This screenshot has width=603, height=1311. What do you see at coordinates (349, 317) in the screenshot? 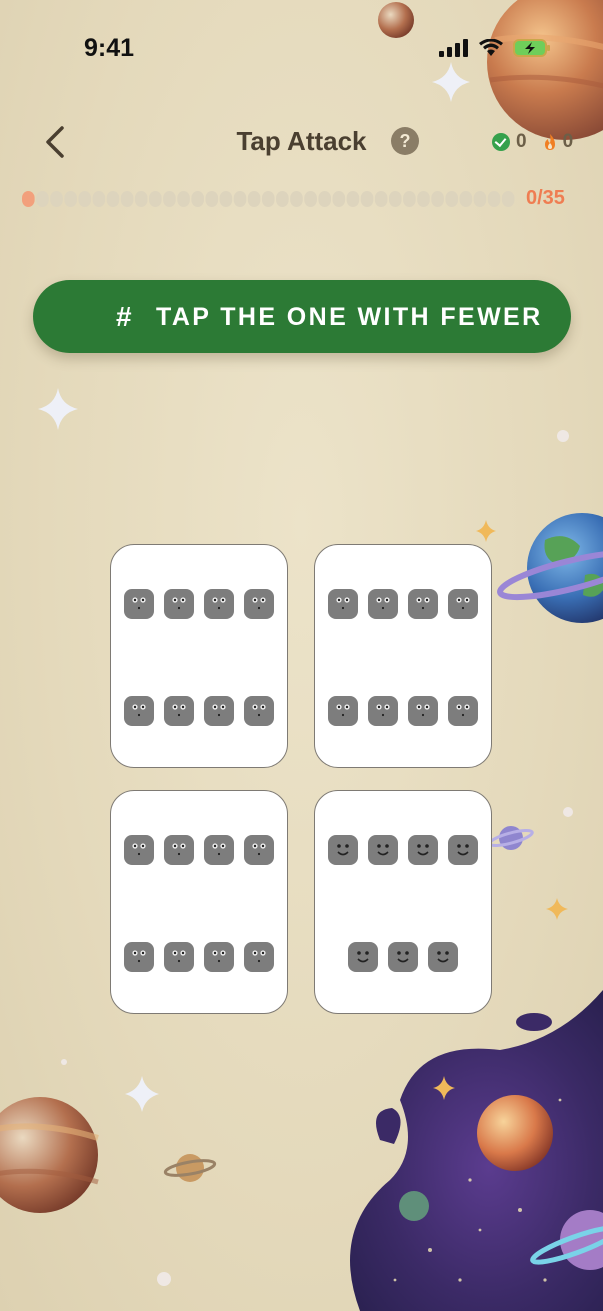
I see `instruction-text: TAP THE ONE WITH FEWER` at bounding box center [349, 317].